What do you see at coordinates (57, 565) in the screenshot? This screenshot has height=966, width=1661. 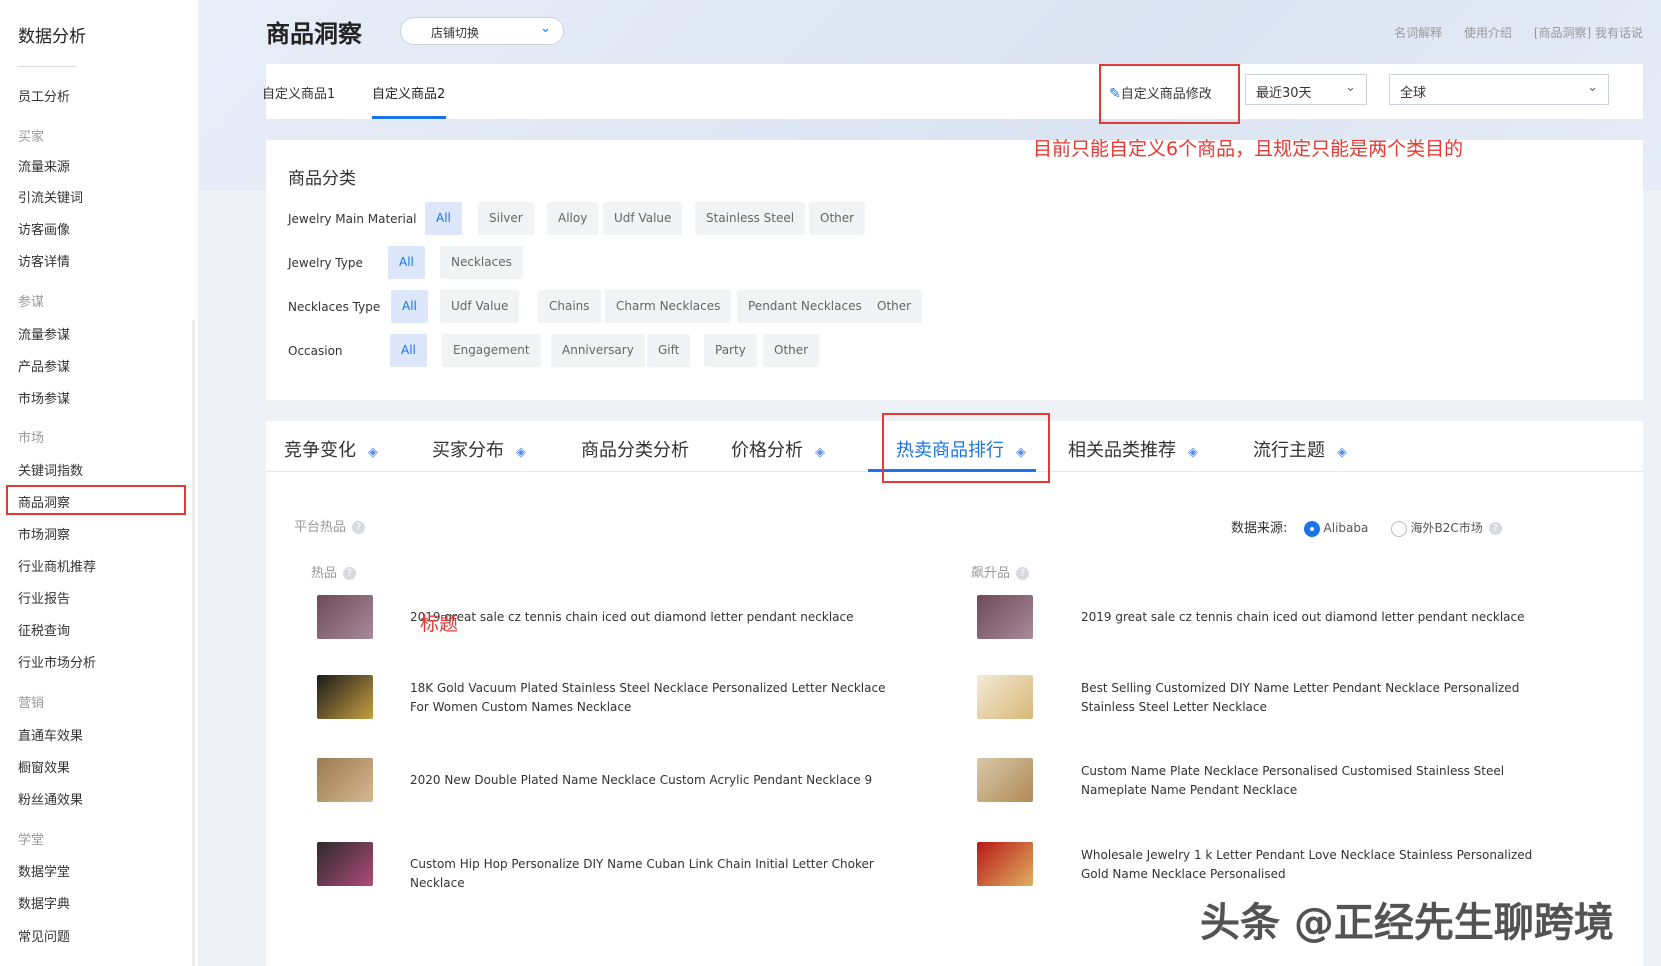 I see `sidebar-item: 行业商机推荐` at bounding box center [57, 565].